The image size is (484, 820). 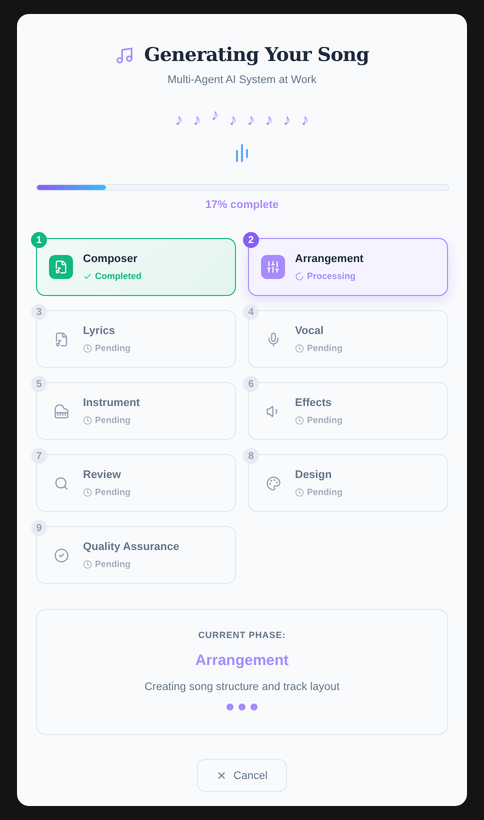 What do you see at coordinates (251, 456) in the screenshot?
I see `step-number: 8` at bounding box center [251, 456].